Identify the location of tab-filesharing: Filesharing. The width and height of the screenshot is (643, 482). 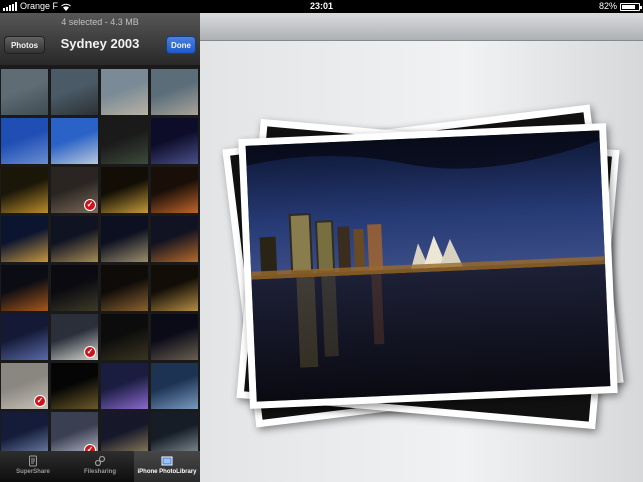
(100, 466).